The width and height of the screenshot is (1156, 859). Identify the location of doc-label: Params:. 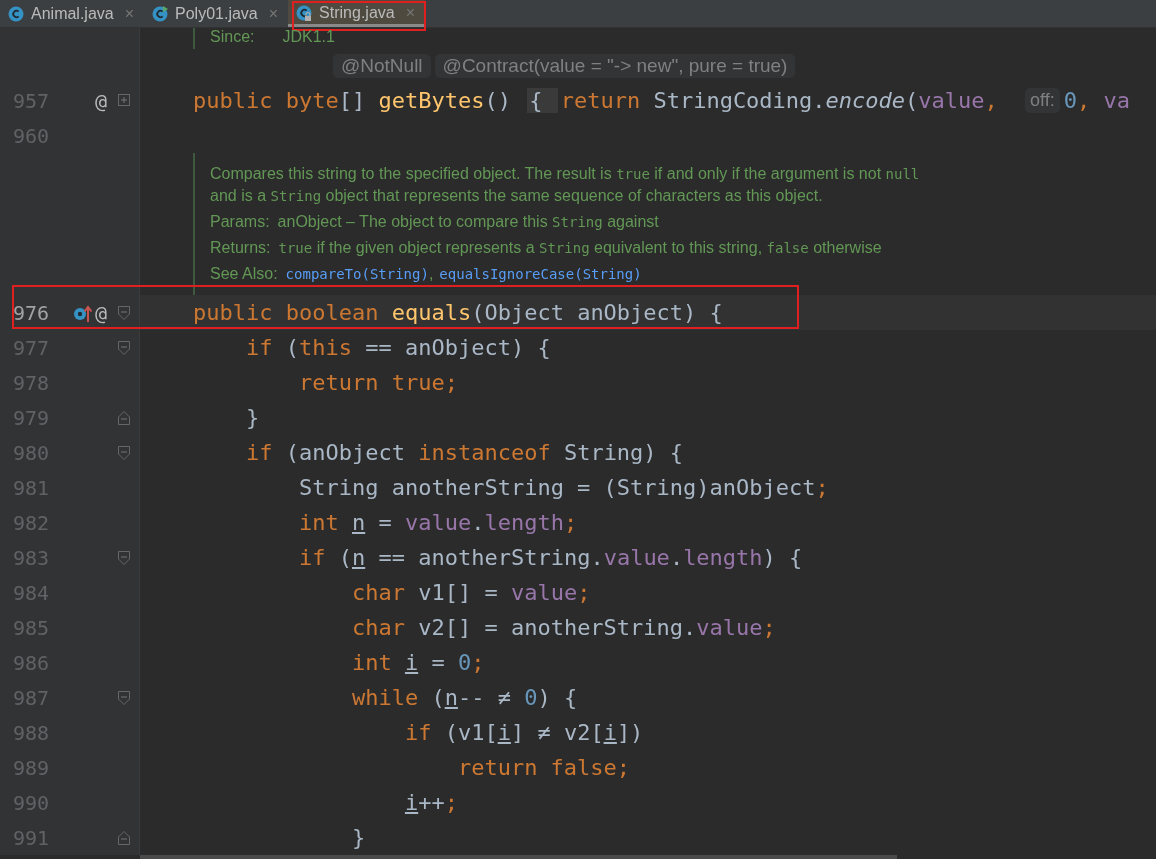
(240, 222).